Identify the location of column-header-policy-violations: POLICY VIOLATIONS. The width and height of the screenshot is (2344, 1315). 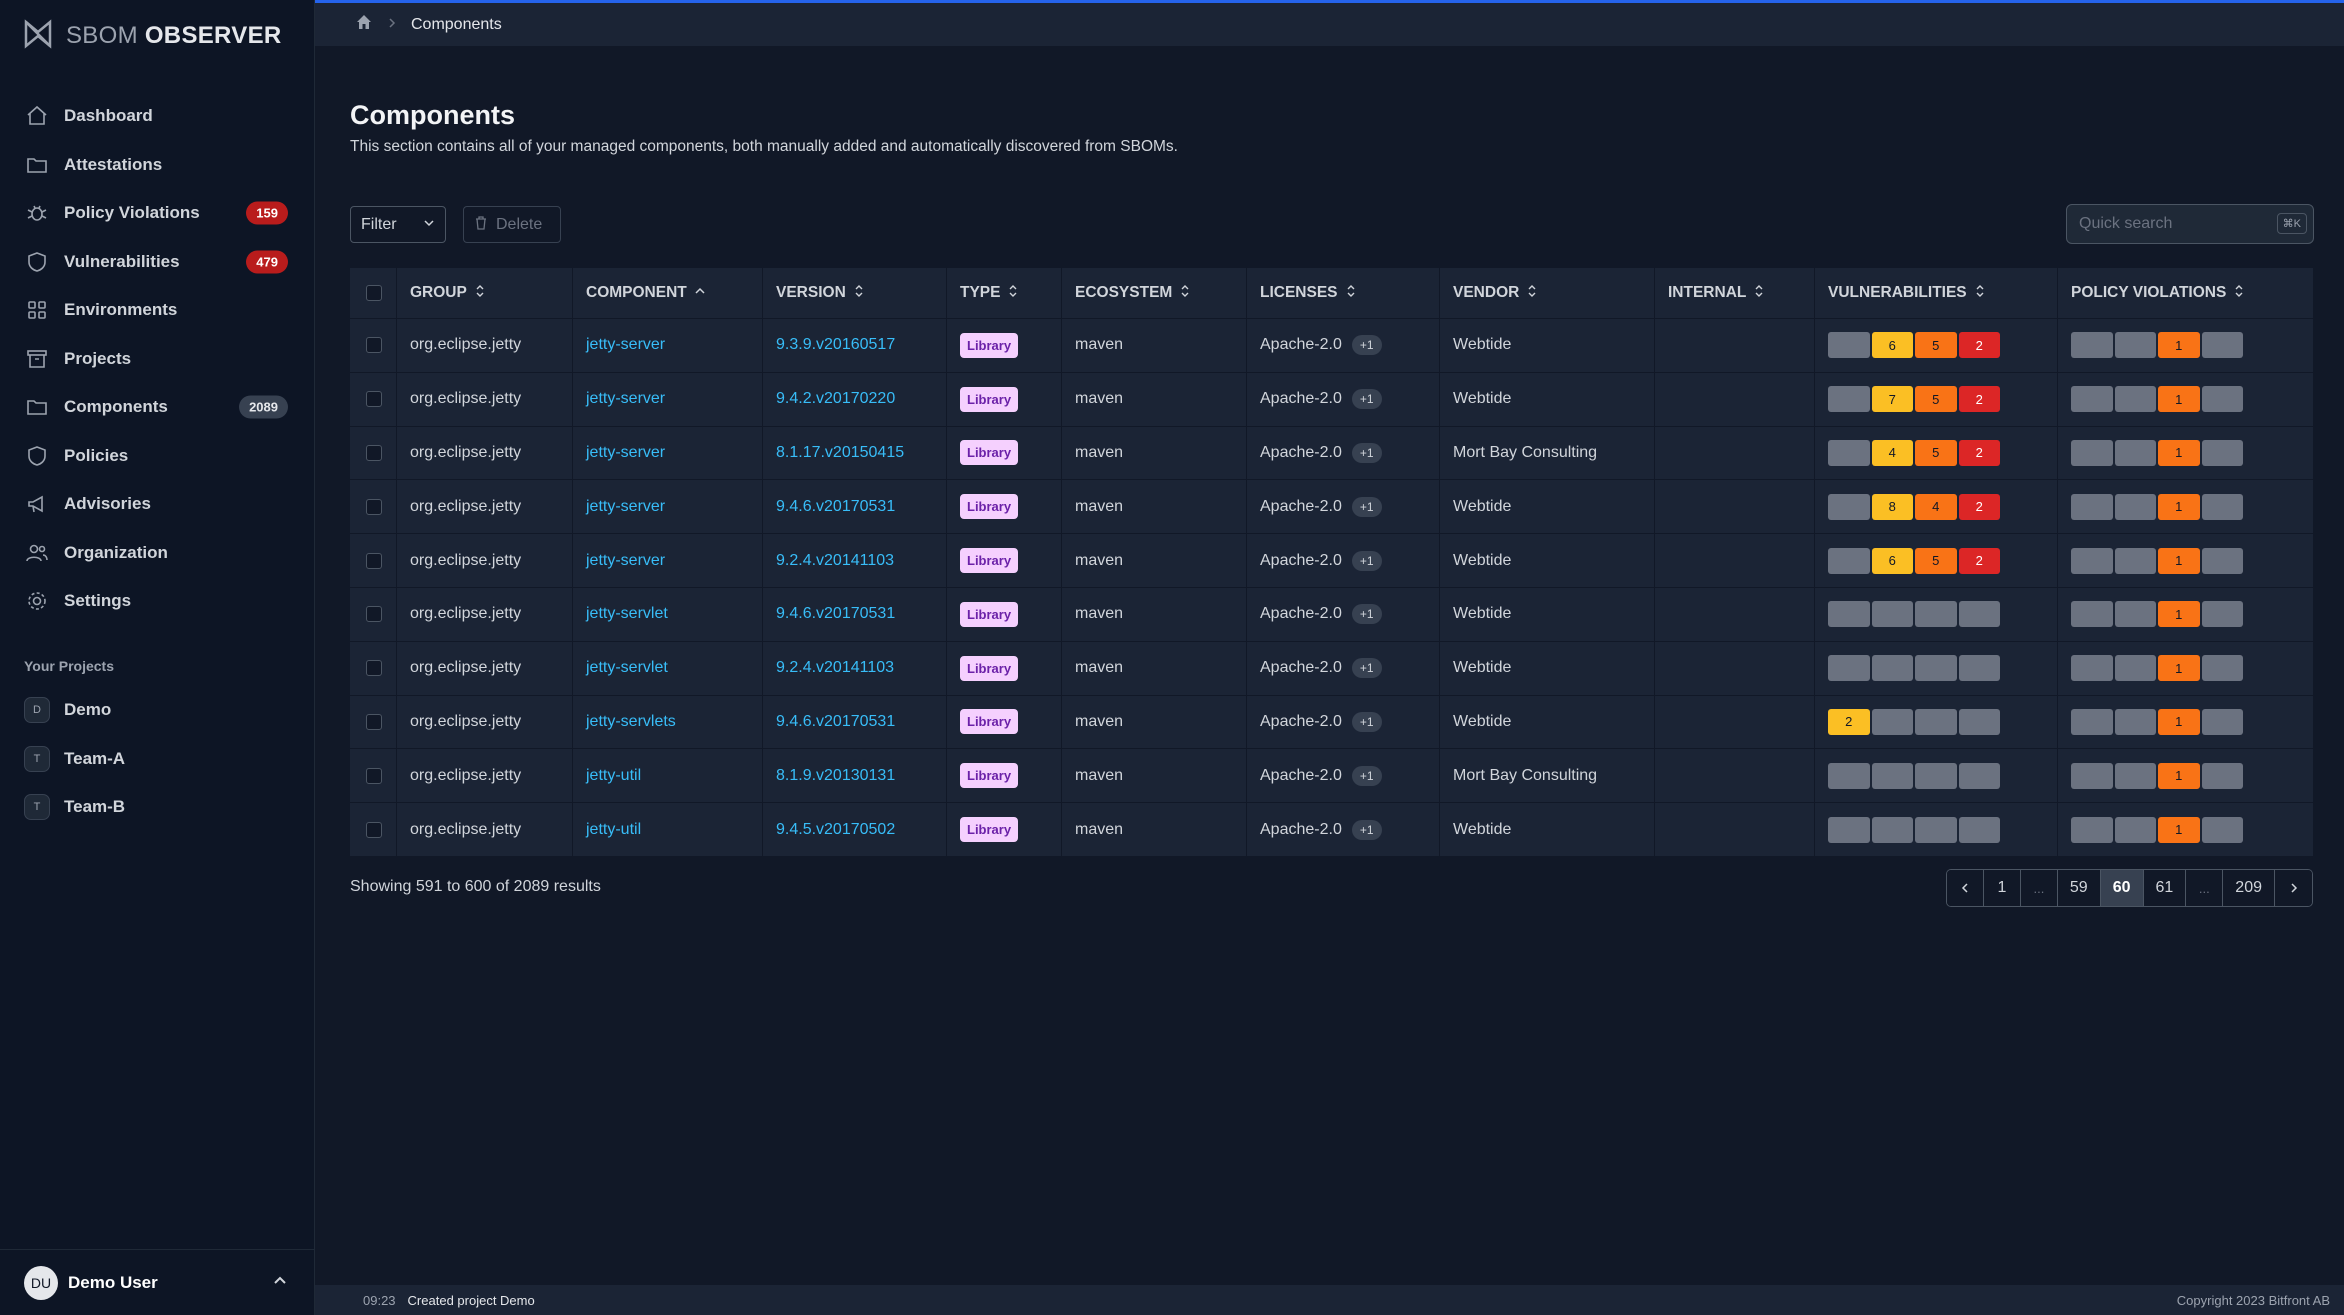
(2185, 293).